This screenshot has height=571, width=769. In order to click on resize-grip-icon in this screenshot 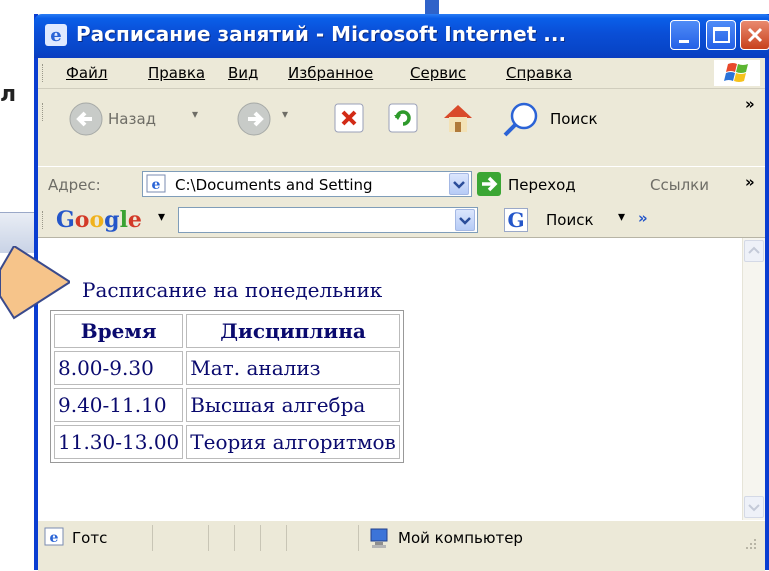, I will do `click(749, 544)`.